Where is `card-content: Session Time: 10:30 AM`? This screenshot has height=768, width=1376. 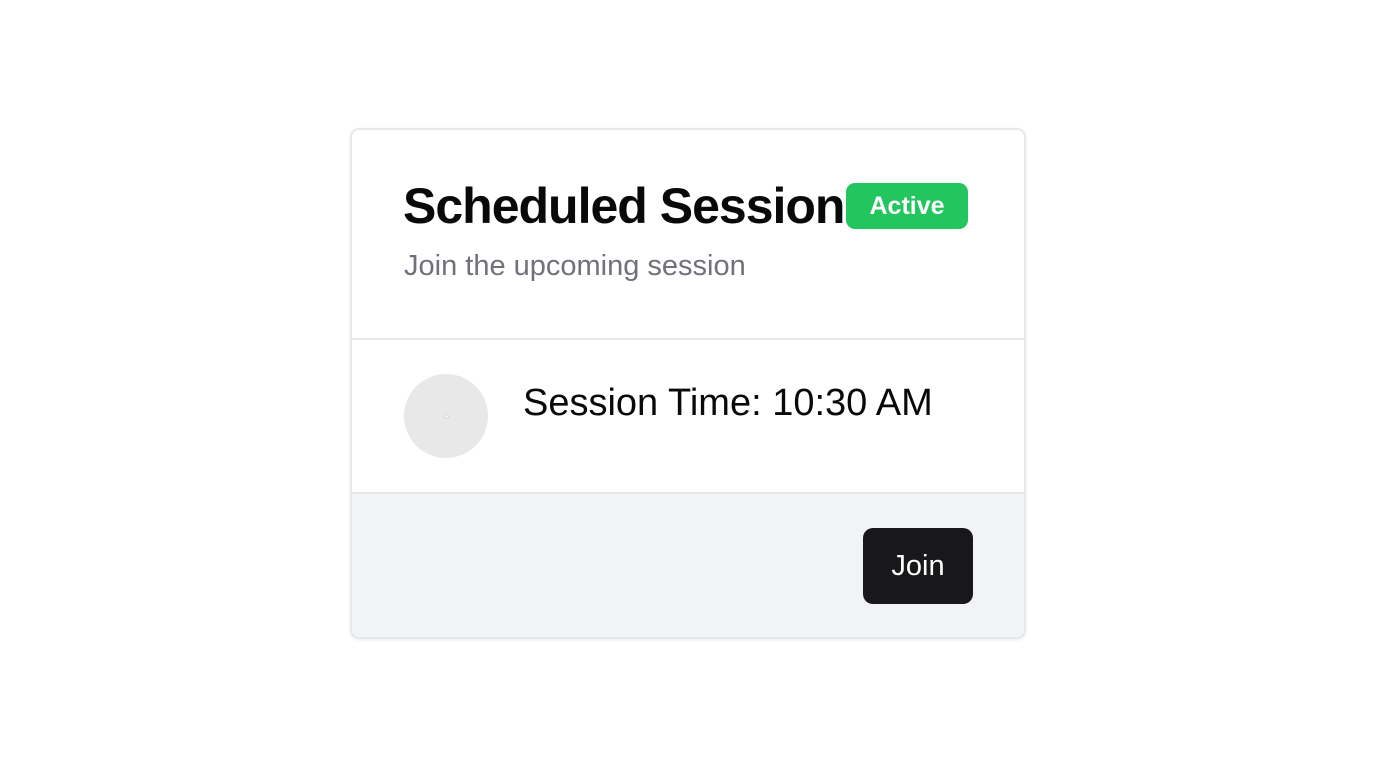
card-content: Session Time: 10:30 AM is located at coordinates (688, 417).